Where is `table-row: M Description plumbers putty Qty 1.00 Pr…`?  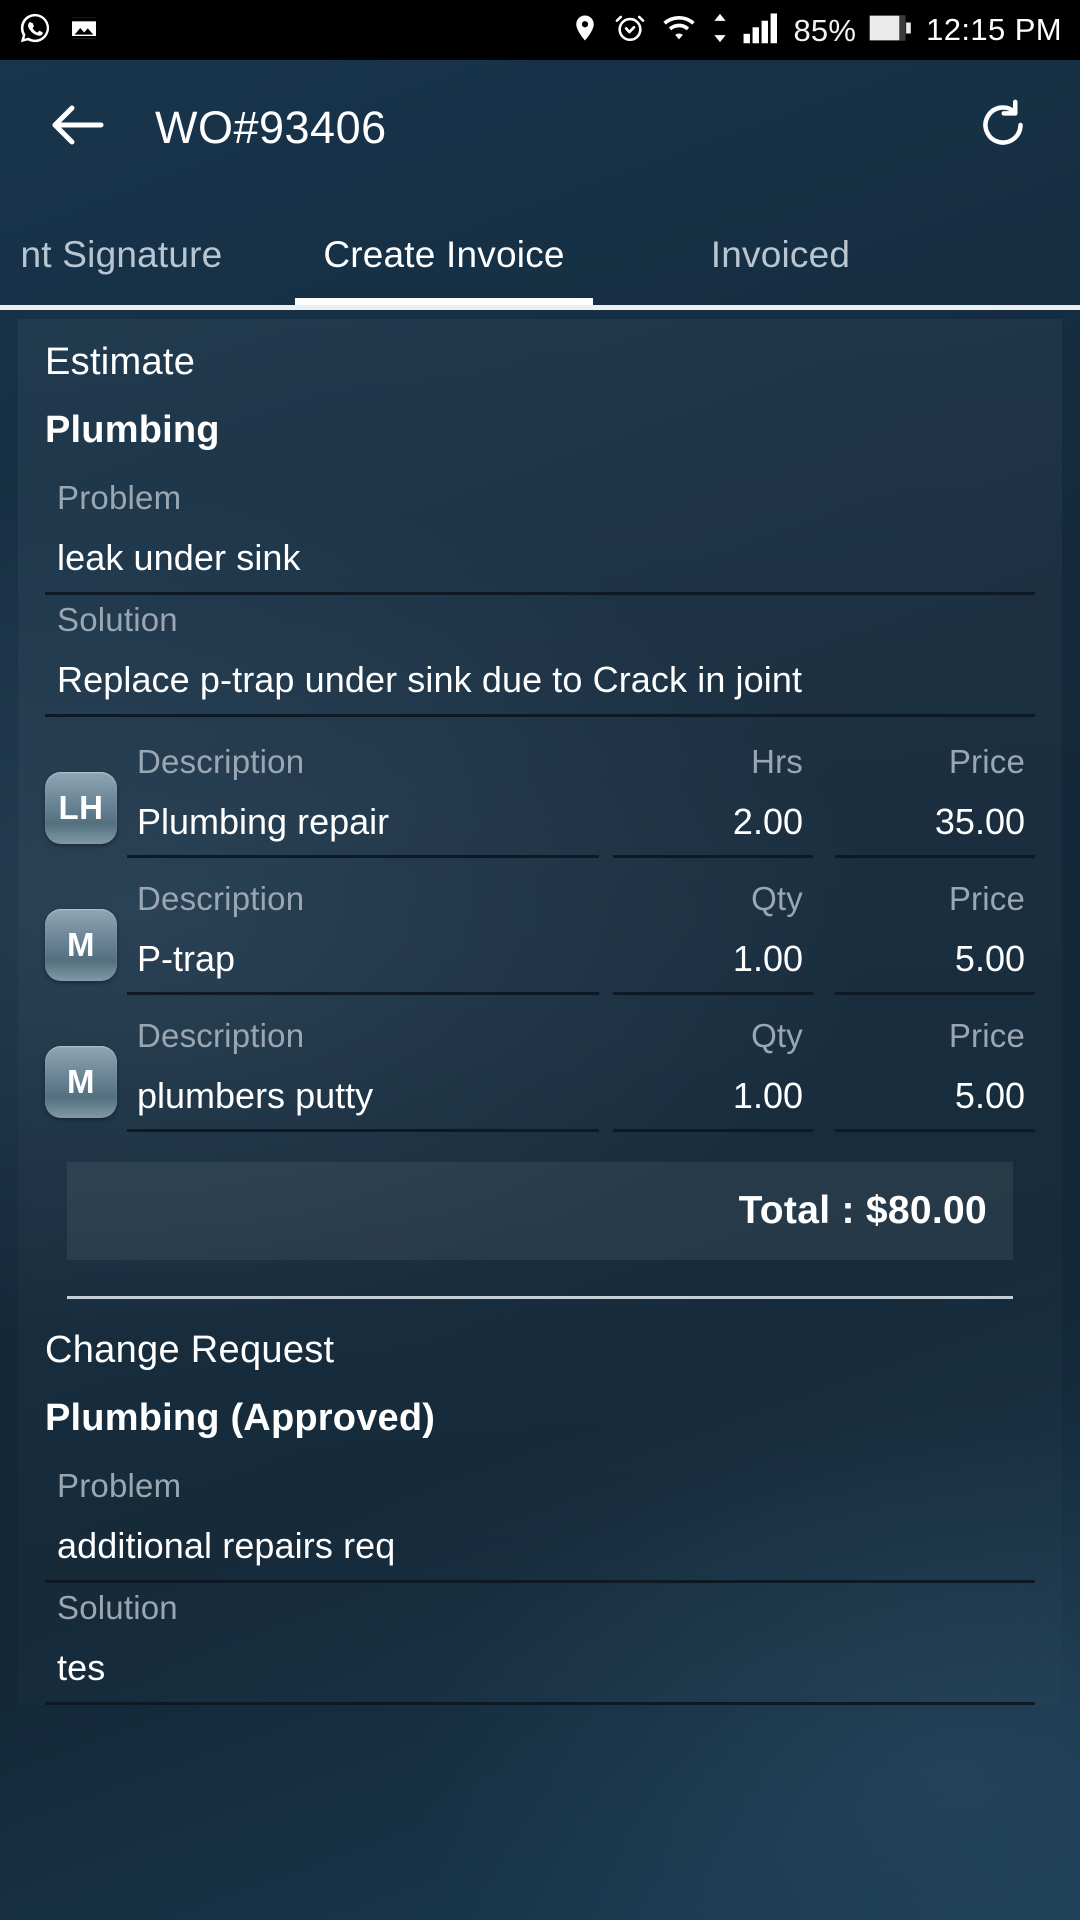 table-row: M Description plumbers putty Qty 1.00 Pr… is located at coordinates (540, 1074).